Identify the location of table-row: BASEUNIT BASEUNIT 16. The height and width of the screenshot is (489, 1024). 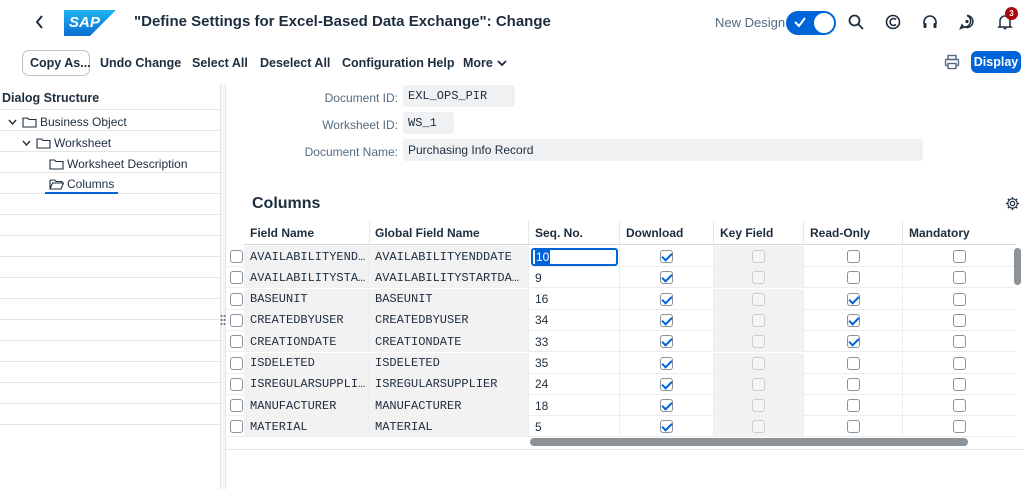
(621, 299).